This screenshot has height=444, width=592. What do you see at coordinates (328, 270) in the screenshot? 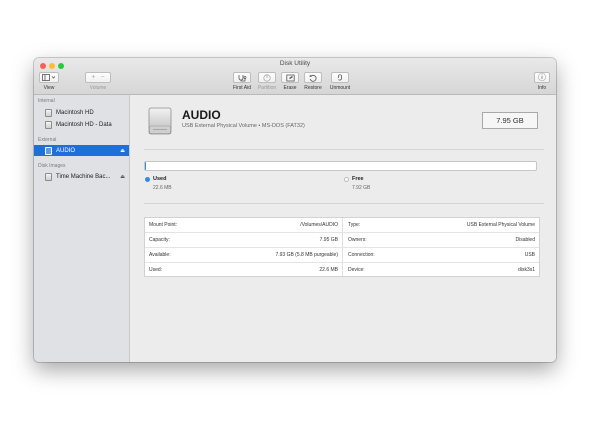
I see `info-value: 22.6 MB` at bounding box center [328, 270].